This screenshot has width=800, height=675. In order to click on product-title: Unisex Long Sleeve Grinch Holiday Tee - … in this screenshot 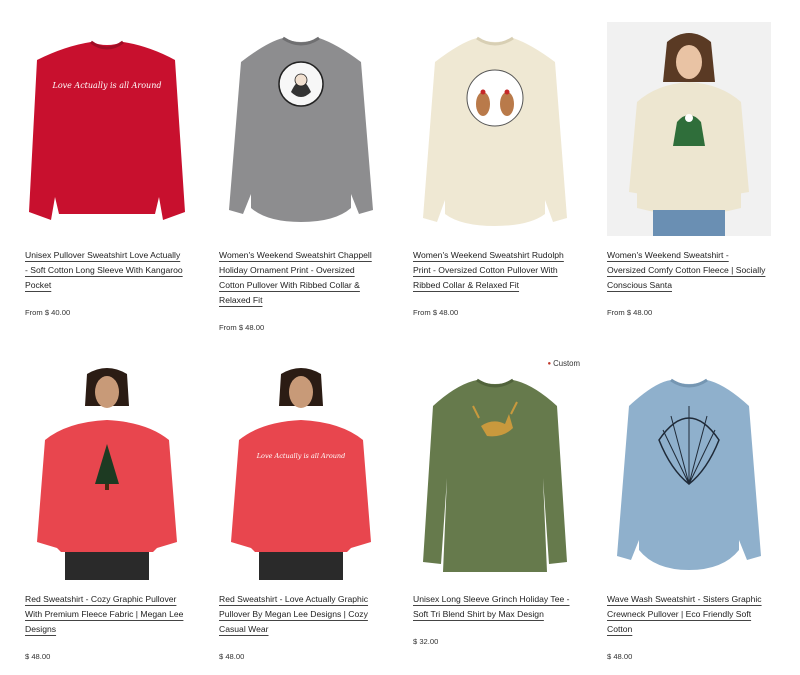, I will do `click(493, 607)`.